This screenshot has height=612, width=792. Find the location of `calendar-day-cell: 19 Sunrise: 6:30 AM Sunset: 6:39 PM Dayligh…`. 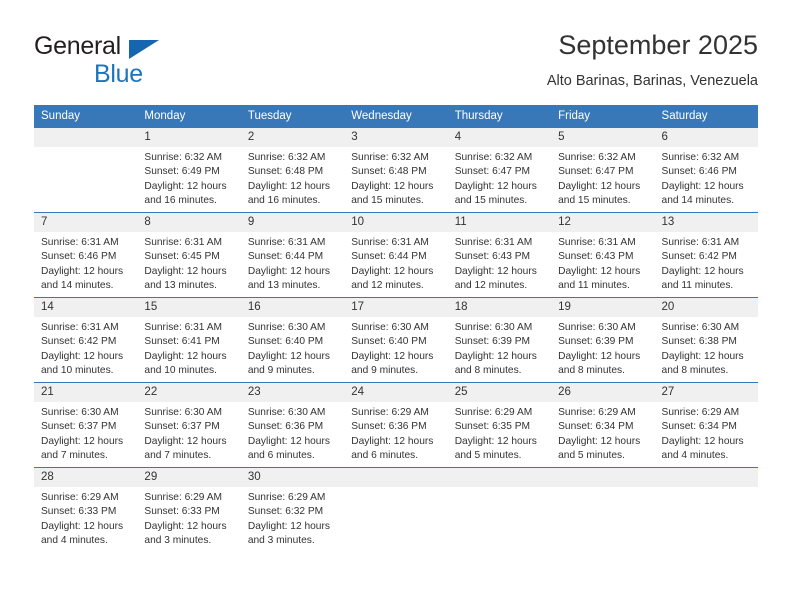

calendar-day-cell: 19 Sunrise: 6:30 AM Sunset: 6:39 PM Dayligh… is located at coordinates (603, 340).